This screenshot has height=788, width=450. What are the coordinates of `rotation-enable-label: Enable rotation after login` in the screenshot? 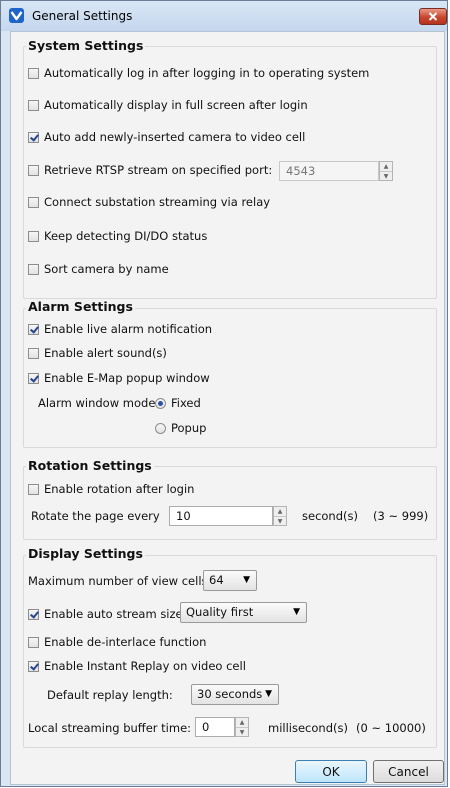 It's located at (119, 489).